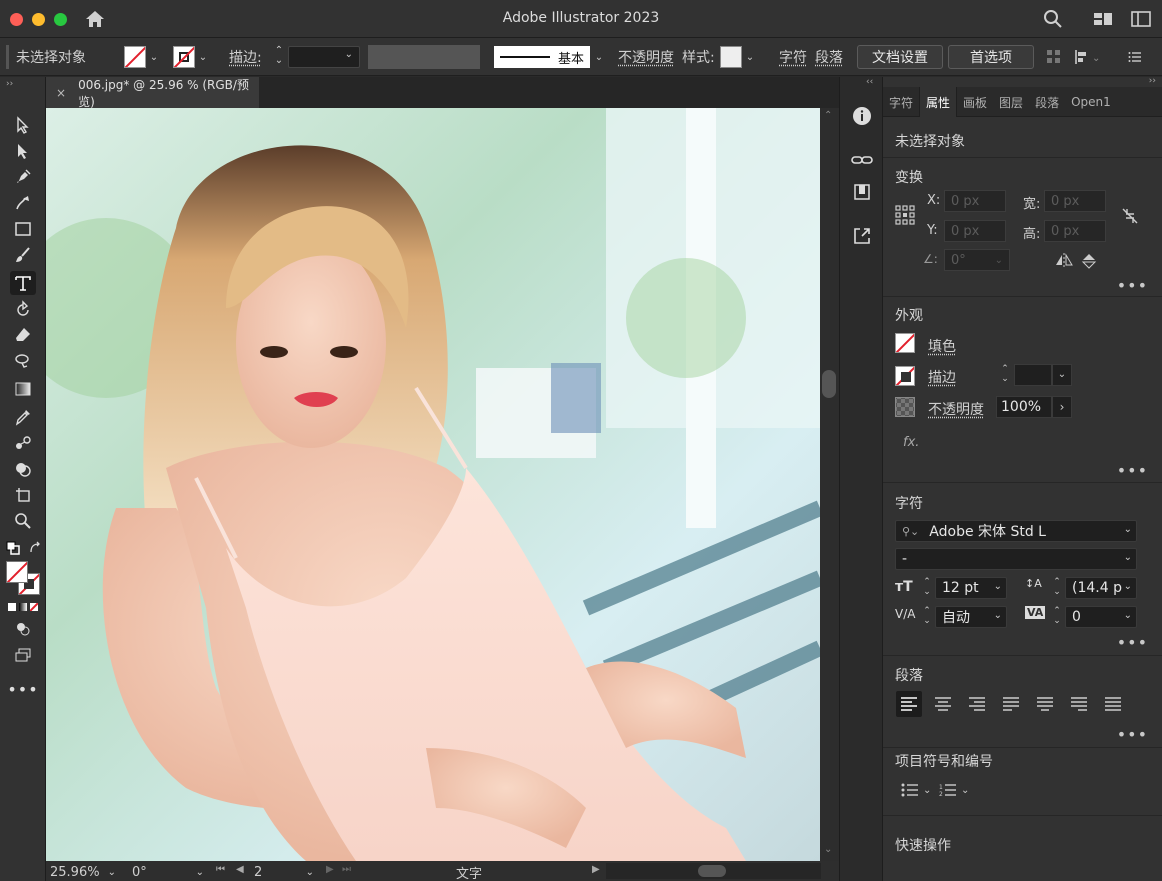 Image resolution: width=1162 pixels, height=881 pixels. What do you see at coordinates (739, 57) in the screenshot?
I see `graphic-style-swatch: ⌄` at bounding box center [739, 57].